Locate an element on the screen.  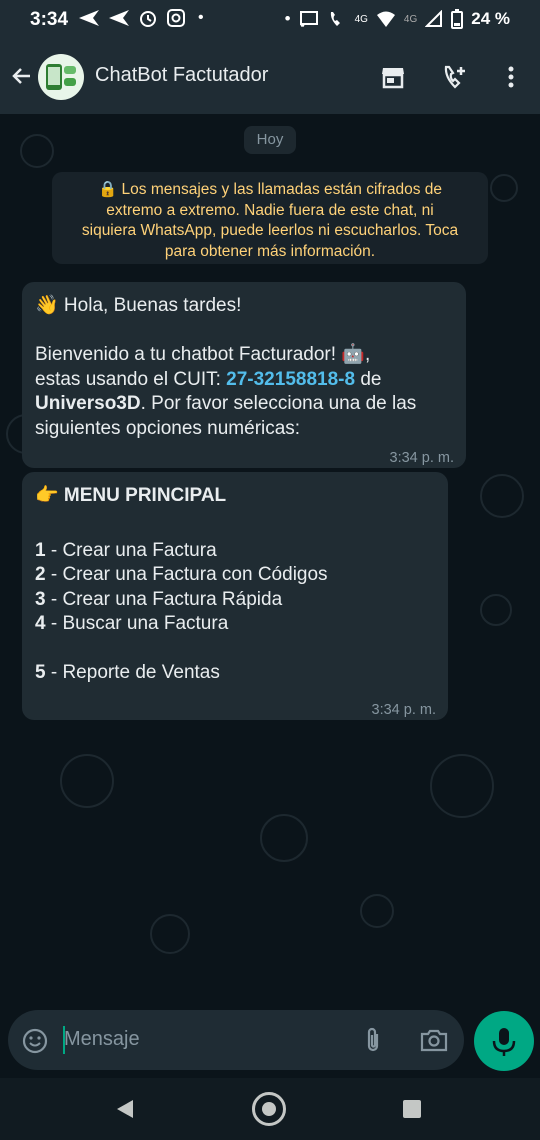
option-text: - Crear una Factura con Códigos is located at coordinates (186, 574).